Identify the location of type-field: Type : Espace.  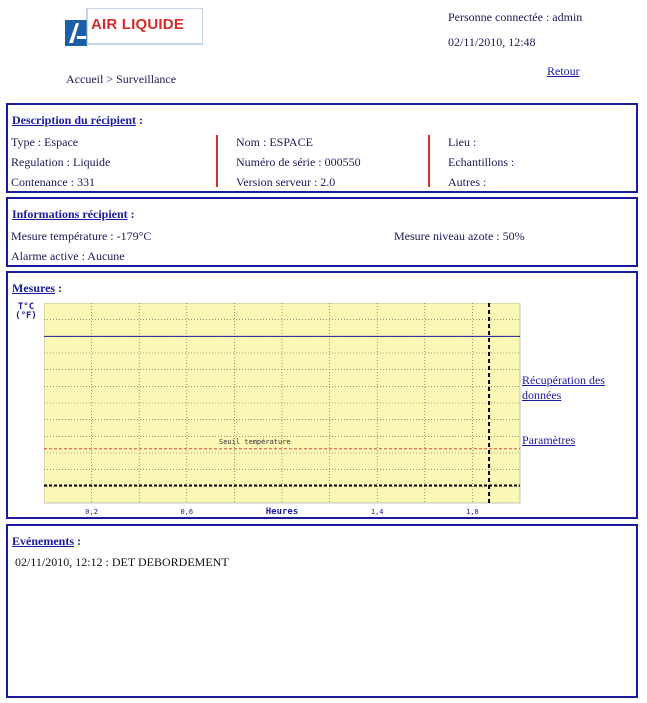
(45, 142).